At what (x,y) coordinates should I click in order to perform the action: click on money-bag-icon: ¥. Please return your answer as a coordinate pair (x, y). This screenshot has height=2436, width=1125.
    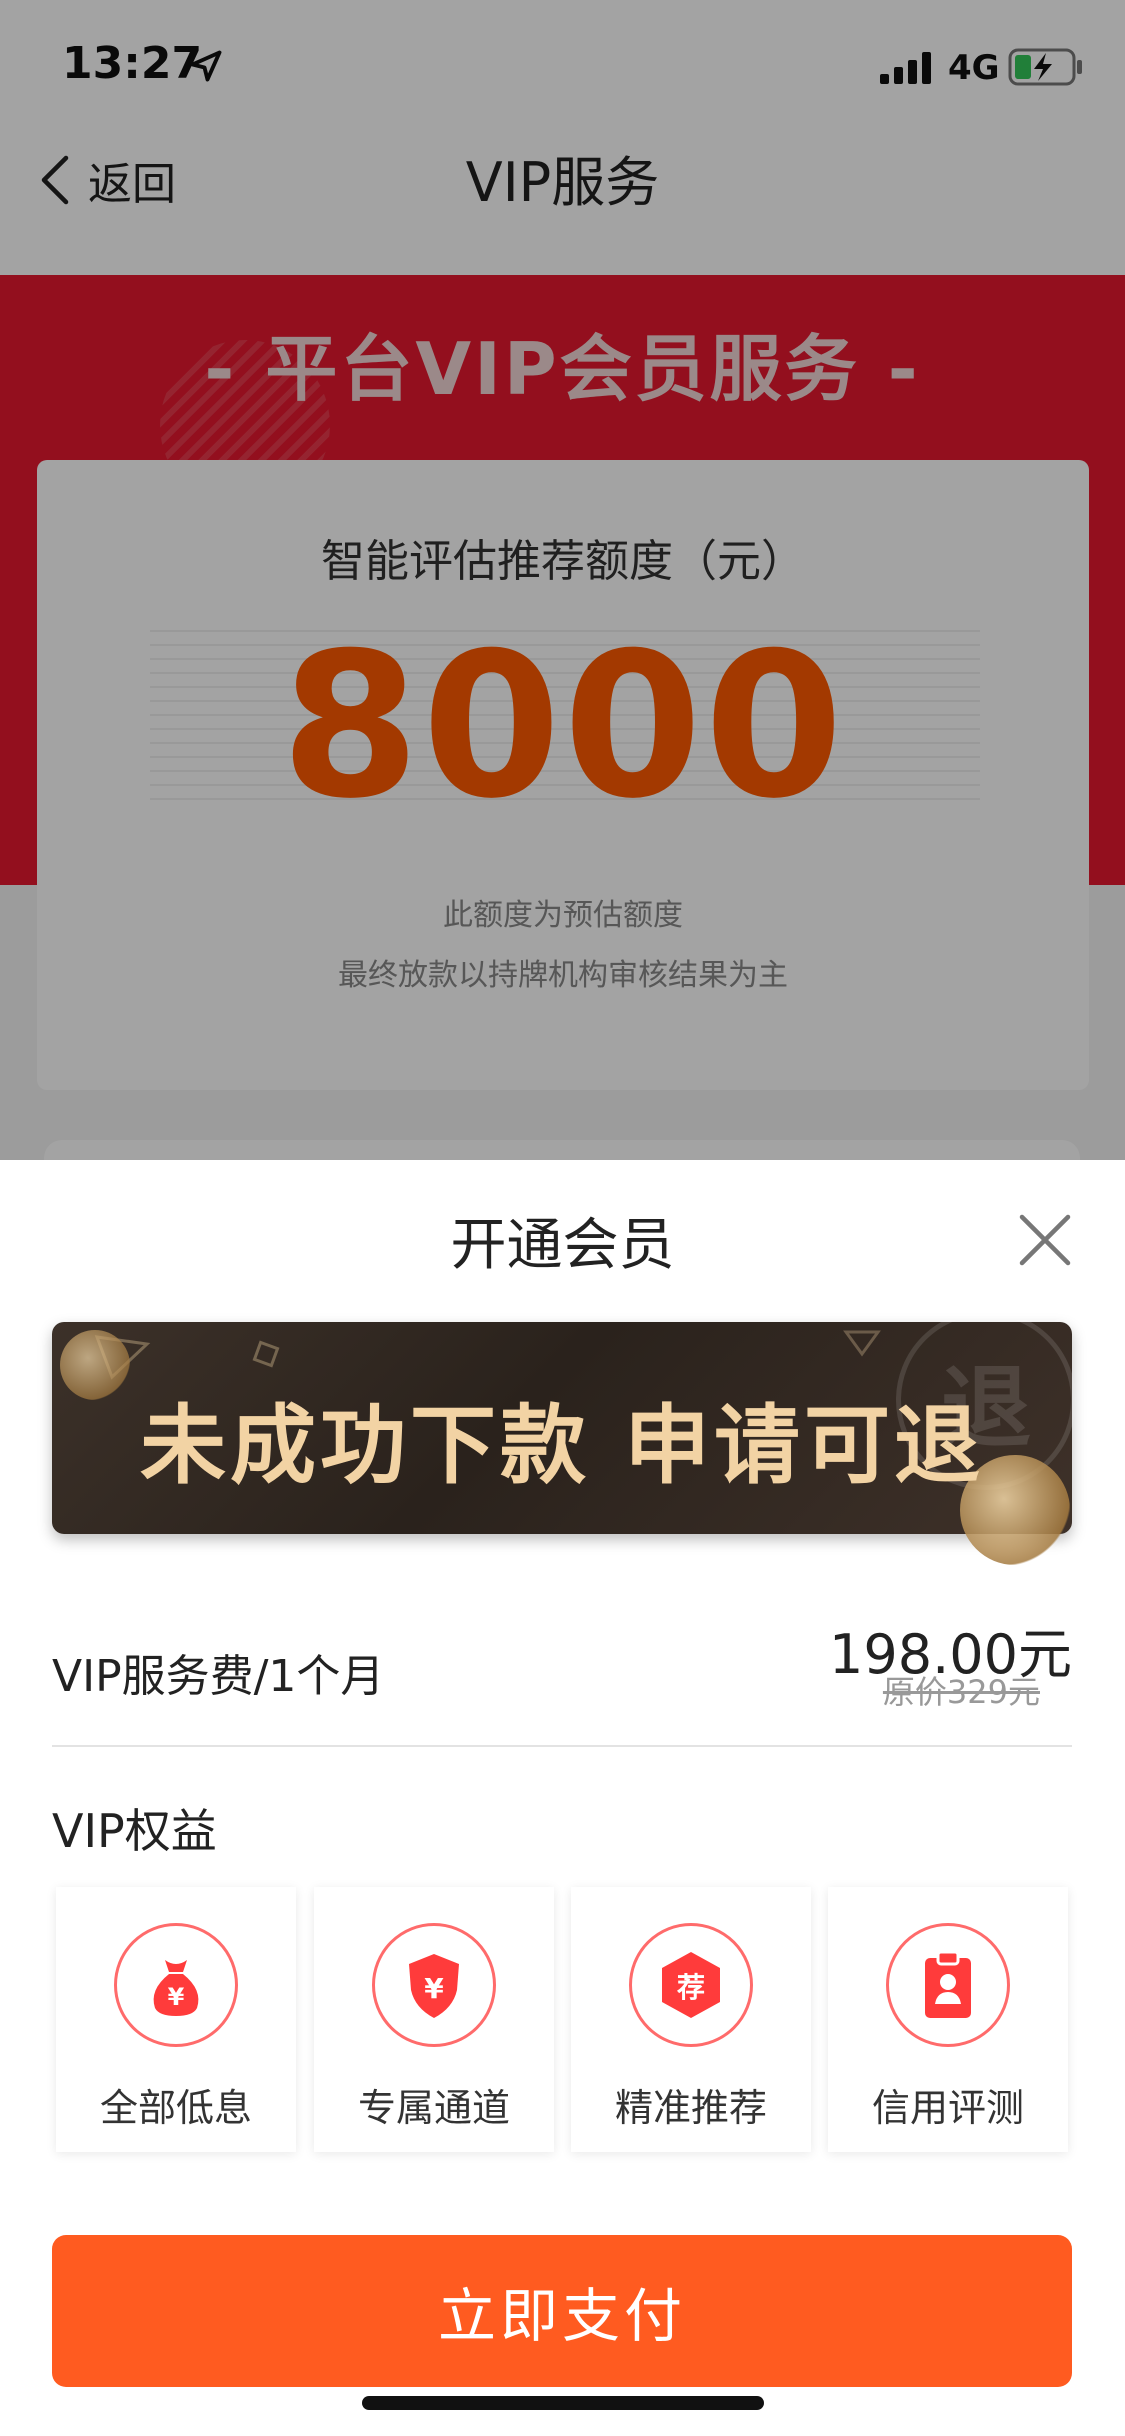
    Looking at the image, I should click on (176, 1985).